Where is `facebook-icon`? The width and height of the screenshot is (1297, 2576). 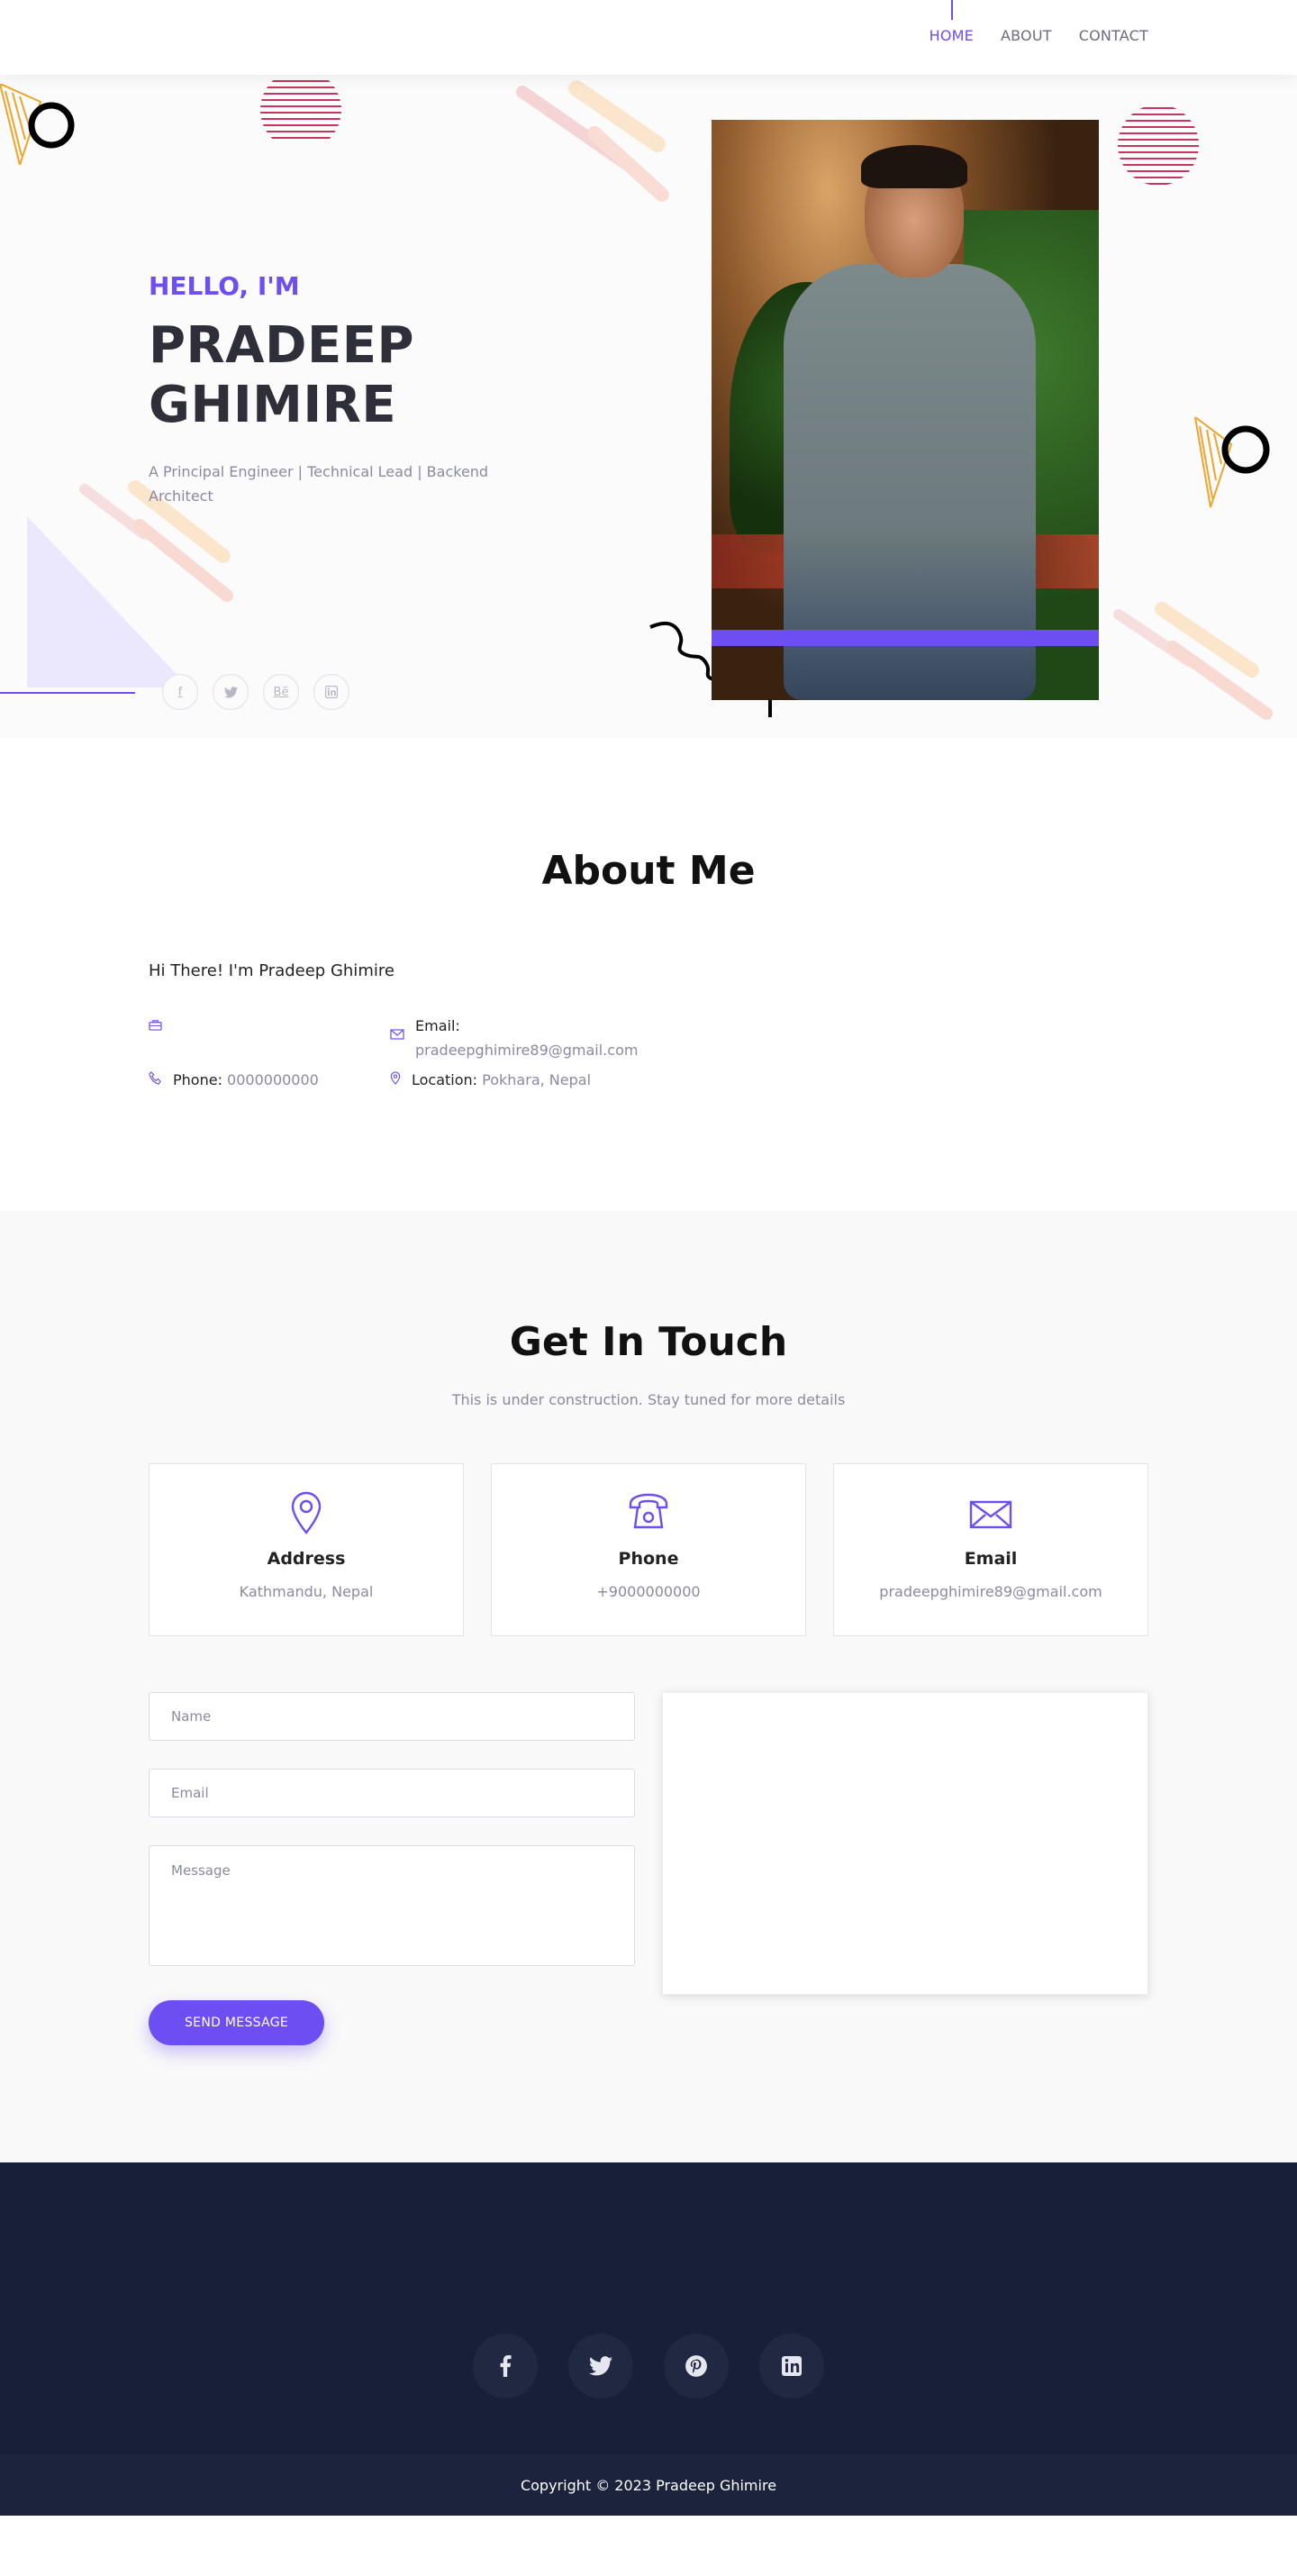
facebook-icon is located at coordinates (505, 2366).